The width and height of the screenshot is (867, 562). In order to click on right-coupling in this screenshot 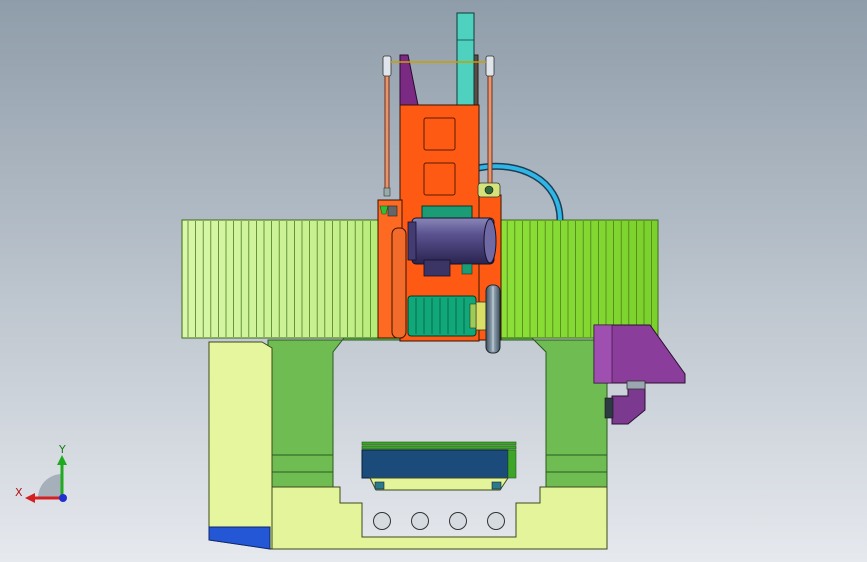, I will do `click(636, 385)`.